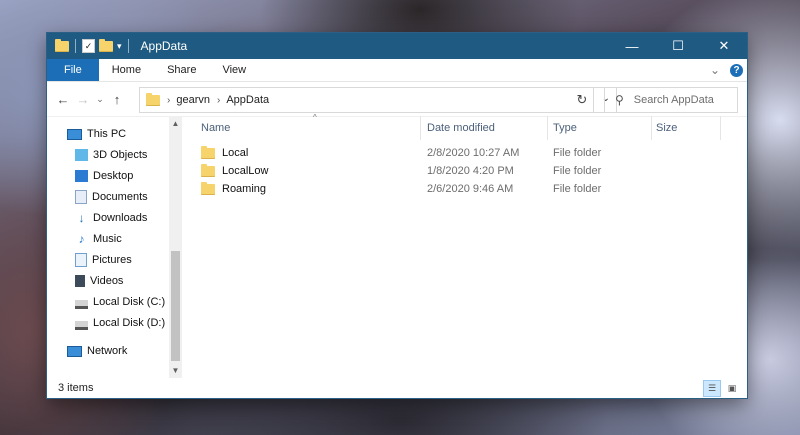  What do you see at coordinates (81, 155) in the screenshot?
I see `cube-icon` at bounding box center [81, 155].